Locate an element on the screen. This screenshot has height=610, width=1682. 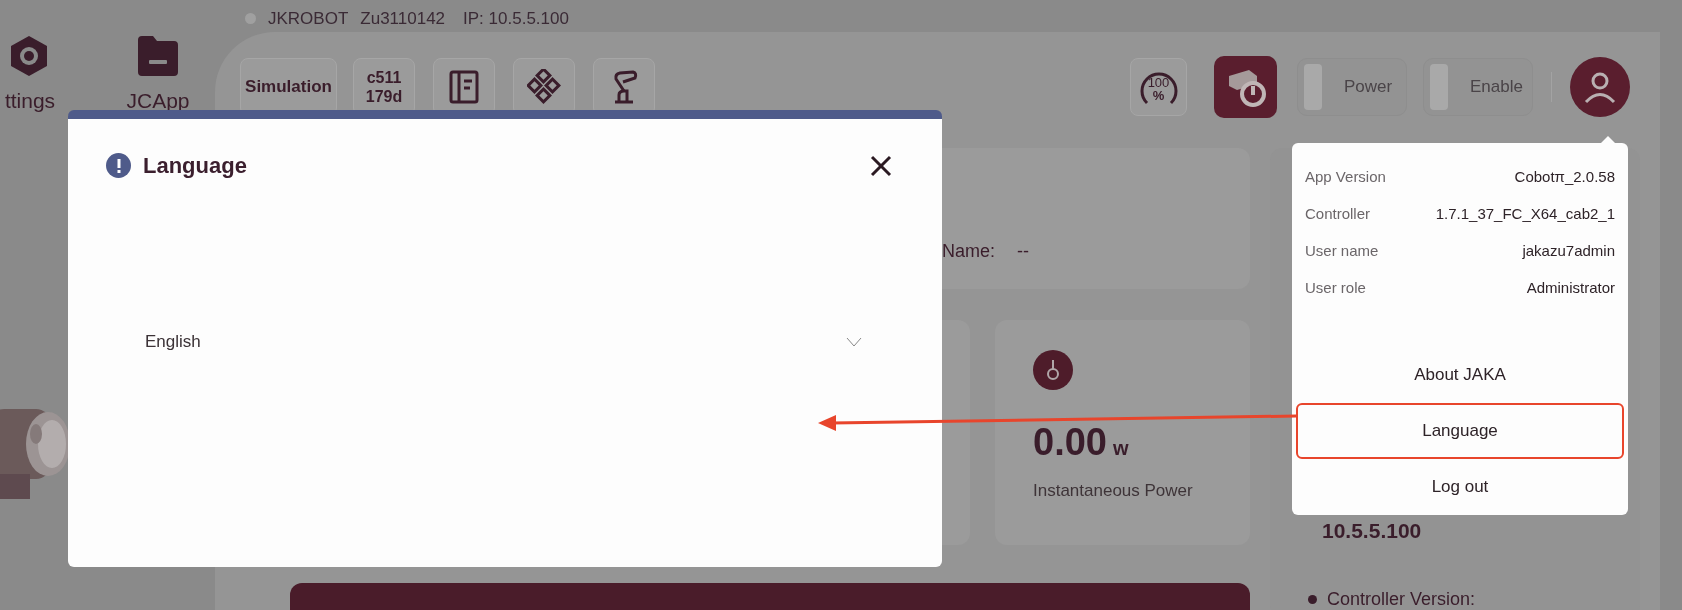
field-label: Name: is located at coordinates (968, 251).